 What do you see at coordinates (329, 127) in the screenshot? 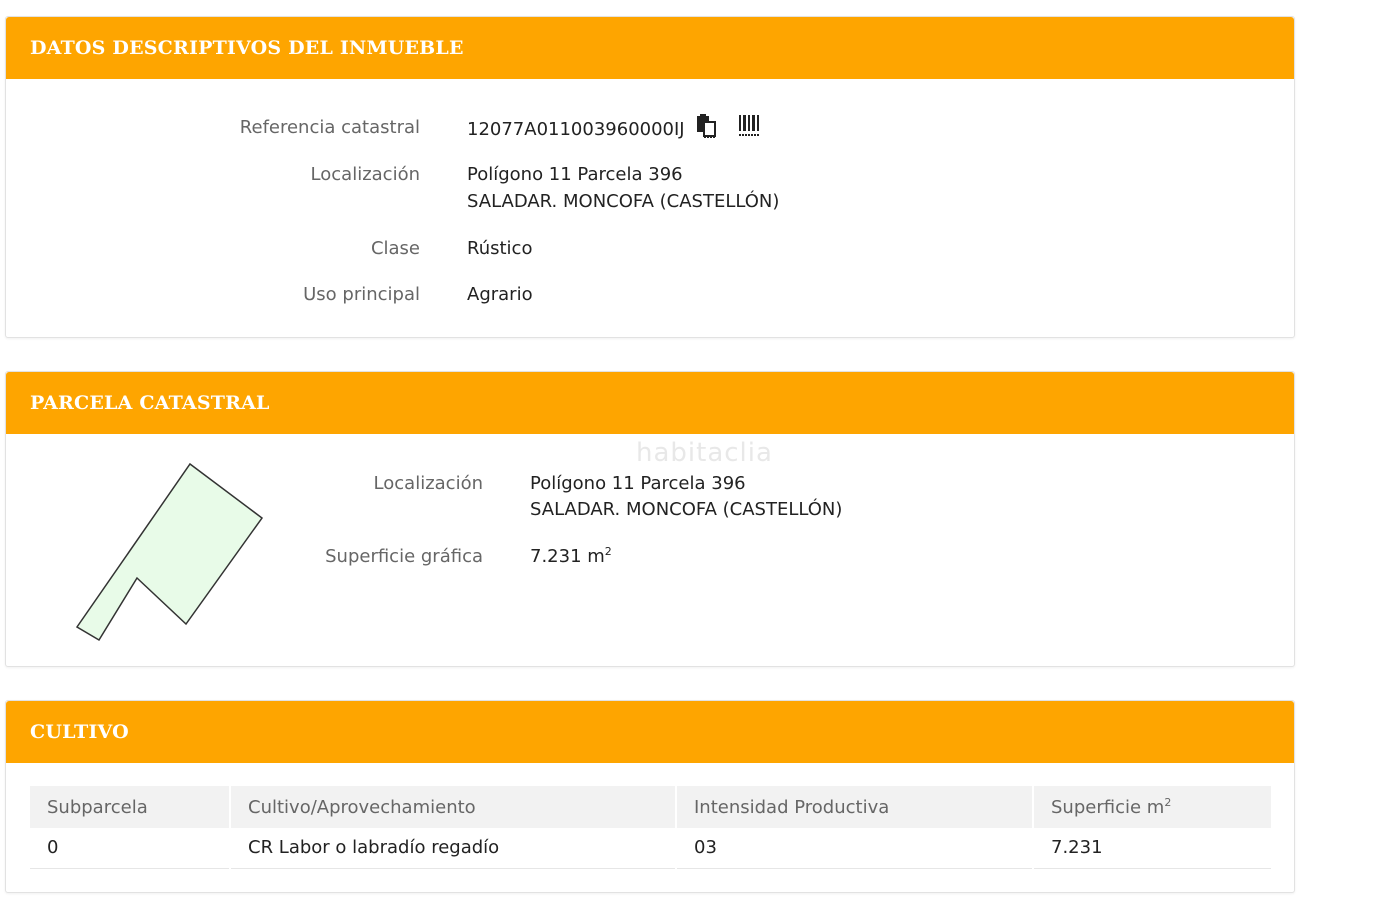
I see `referencia-label: Referencia catastral` at bounding box center [329, 127].